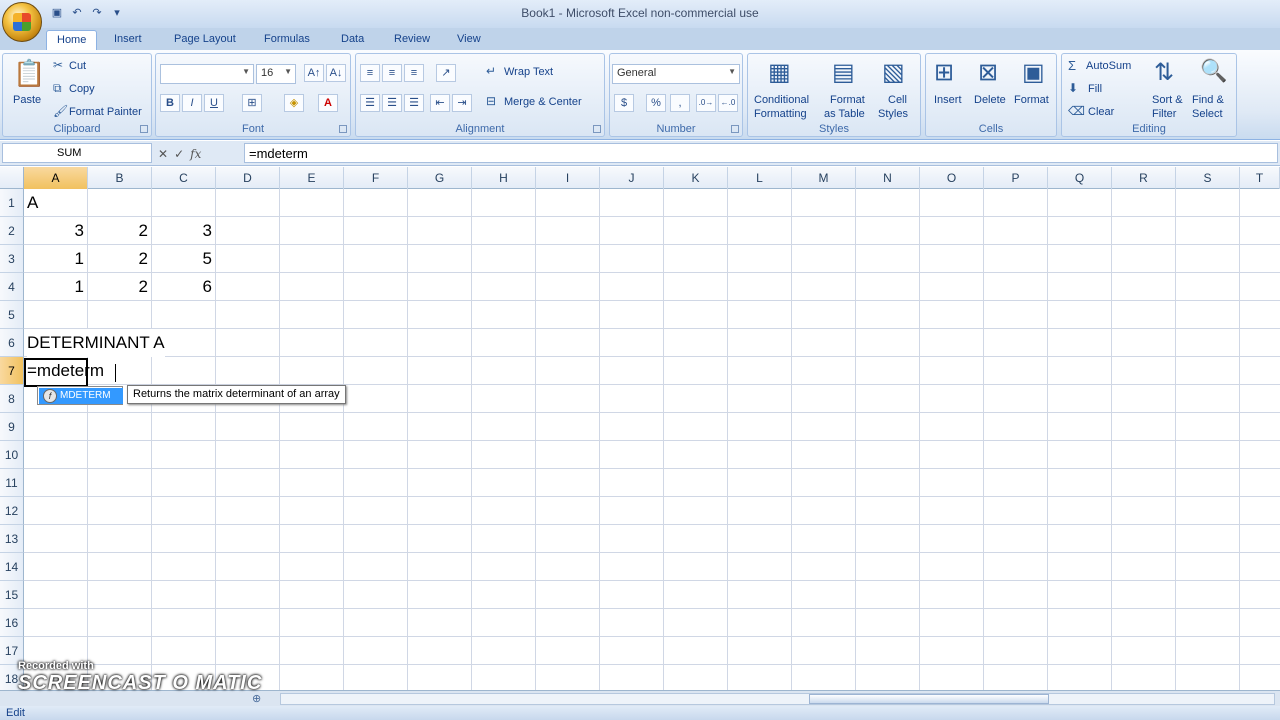 This screenshot has height=720, width=1280. What do you see at coordinates (446, 73) in the screenshot?
I see `orientation-button: ↗` at bounding box center [446, 73].